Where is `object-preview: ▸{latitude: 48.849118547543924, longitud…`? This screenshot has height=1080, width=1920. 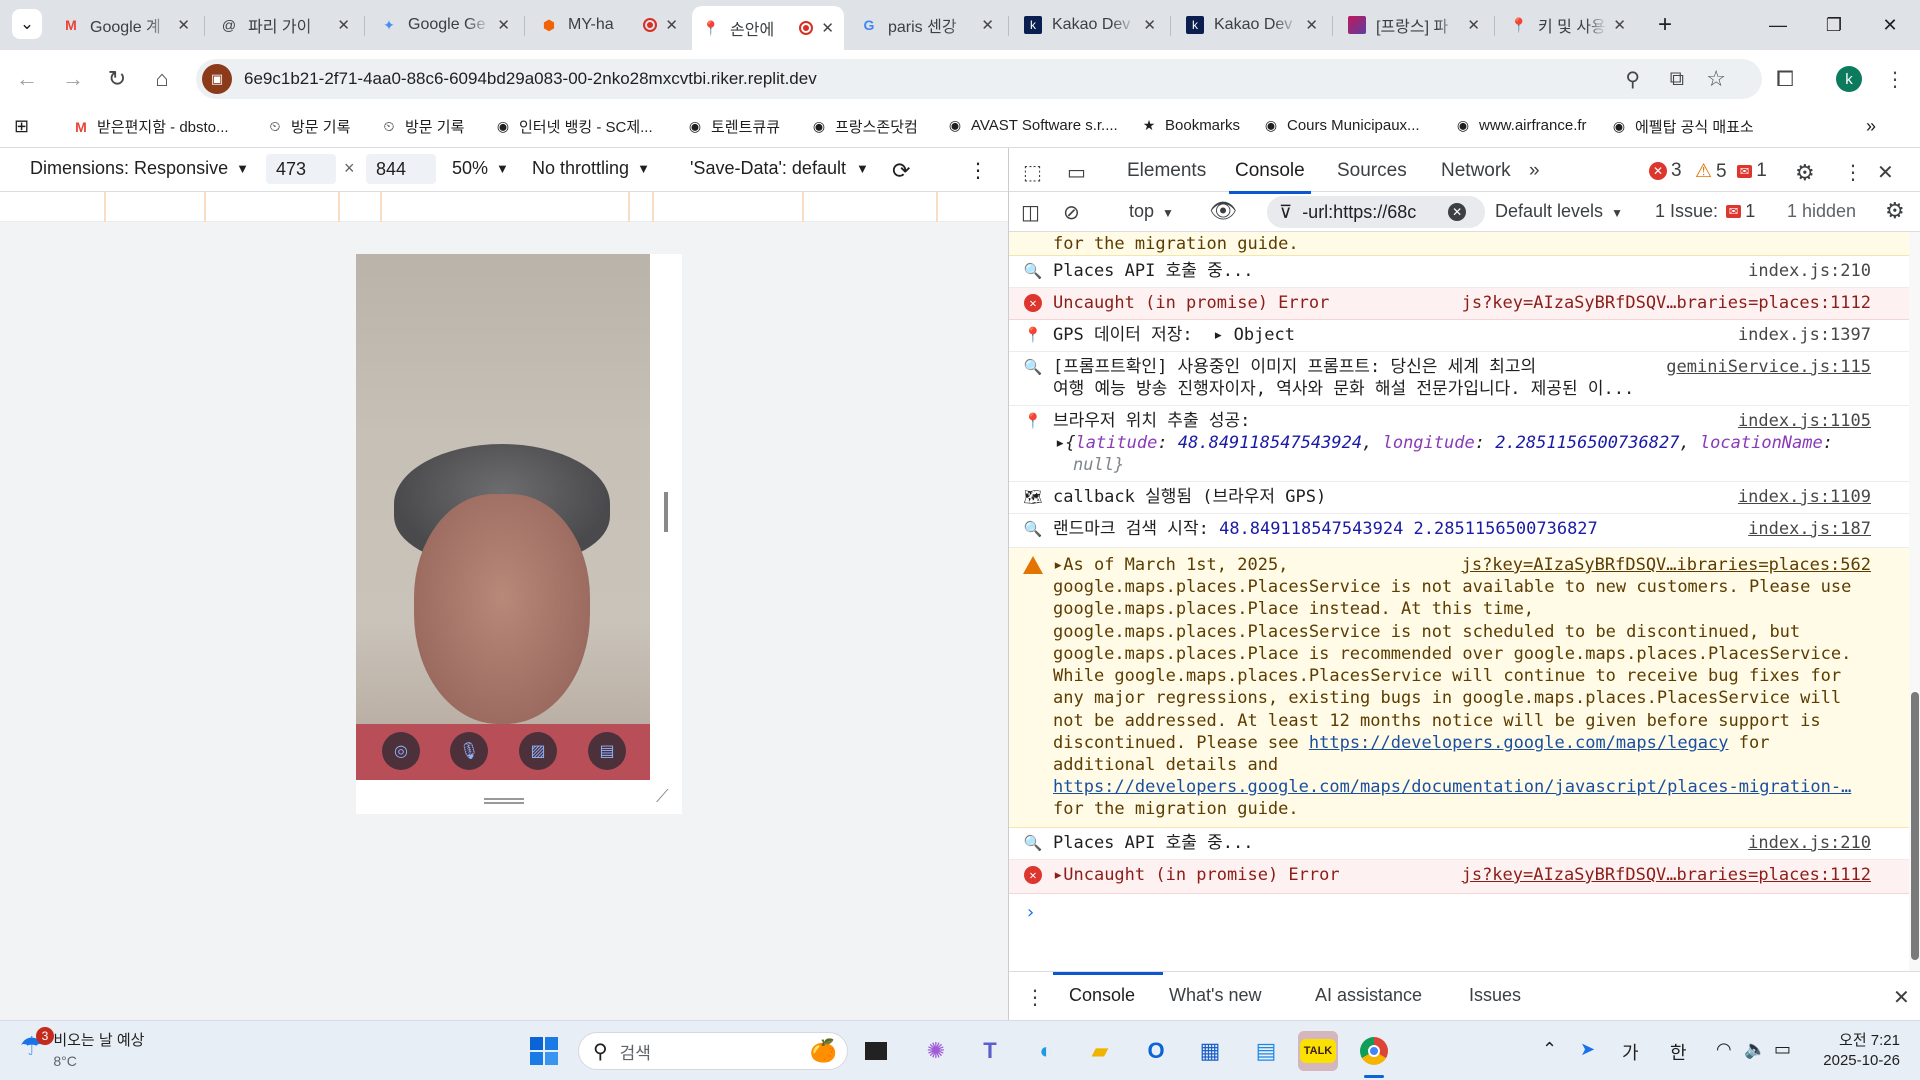 object-preview: ▸{latitude: 48.849118547543924, longitud… is located at coordinates (1444, 443).